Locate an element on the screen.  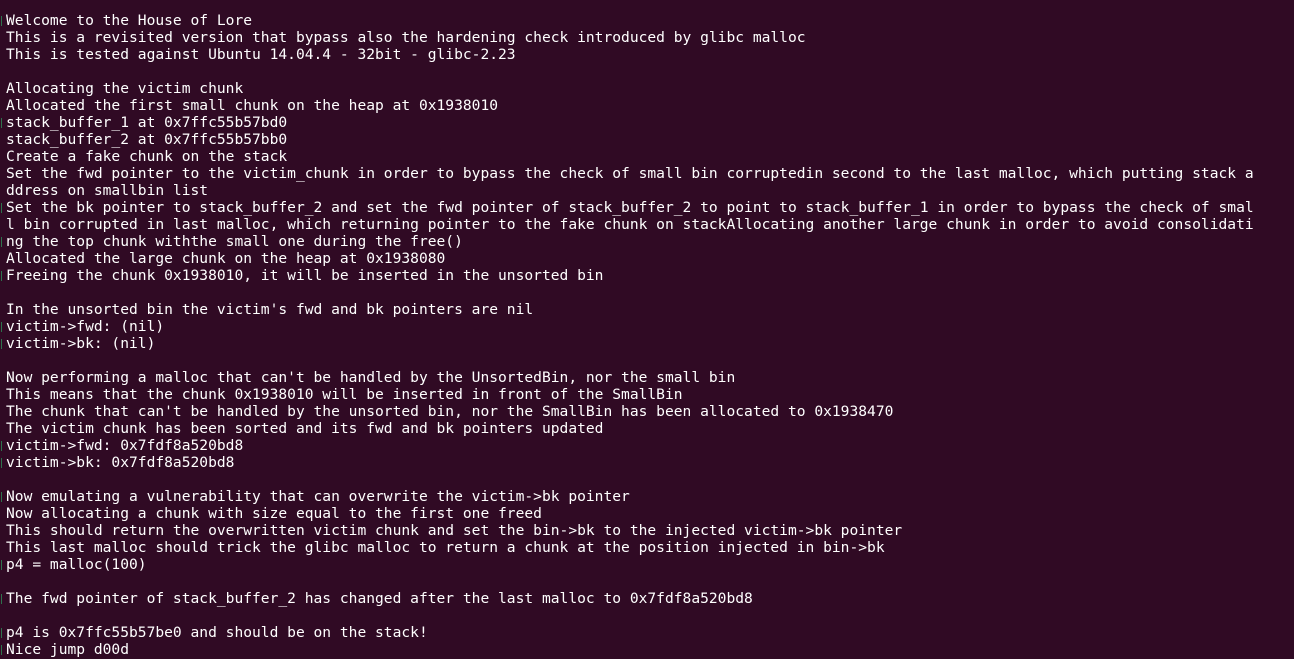
terminal-line: victim->bk: (nil) is located at coordinates (81, 343).